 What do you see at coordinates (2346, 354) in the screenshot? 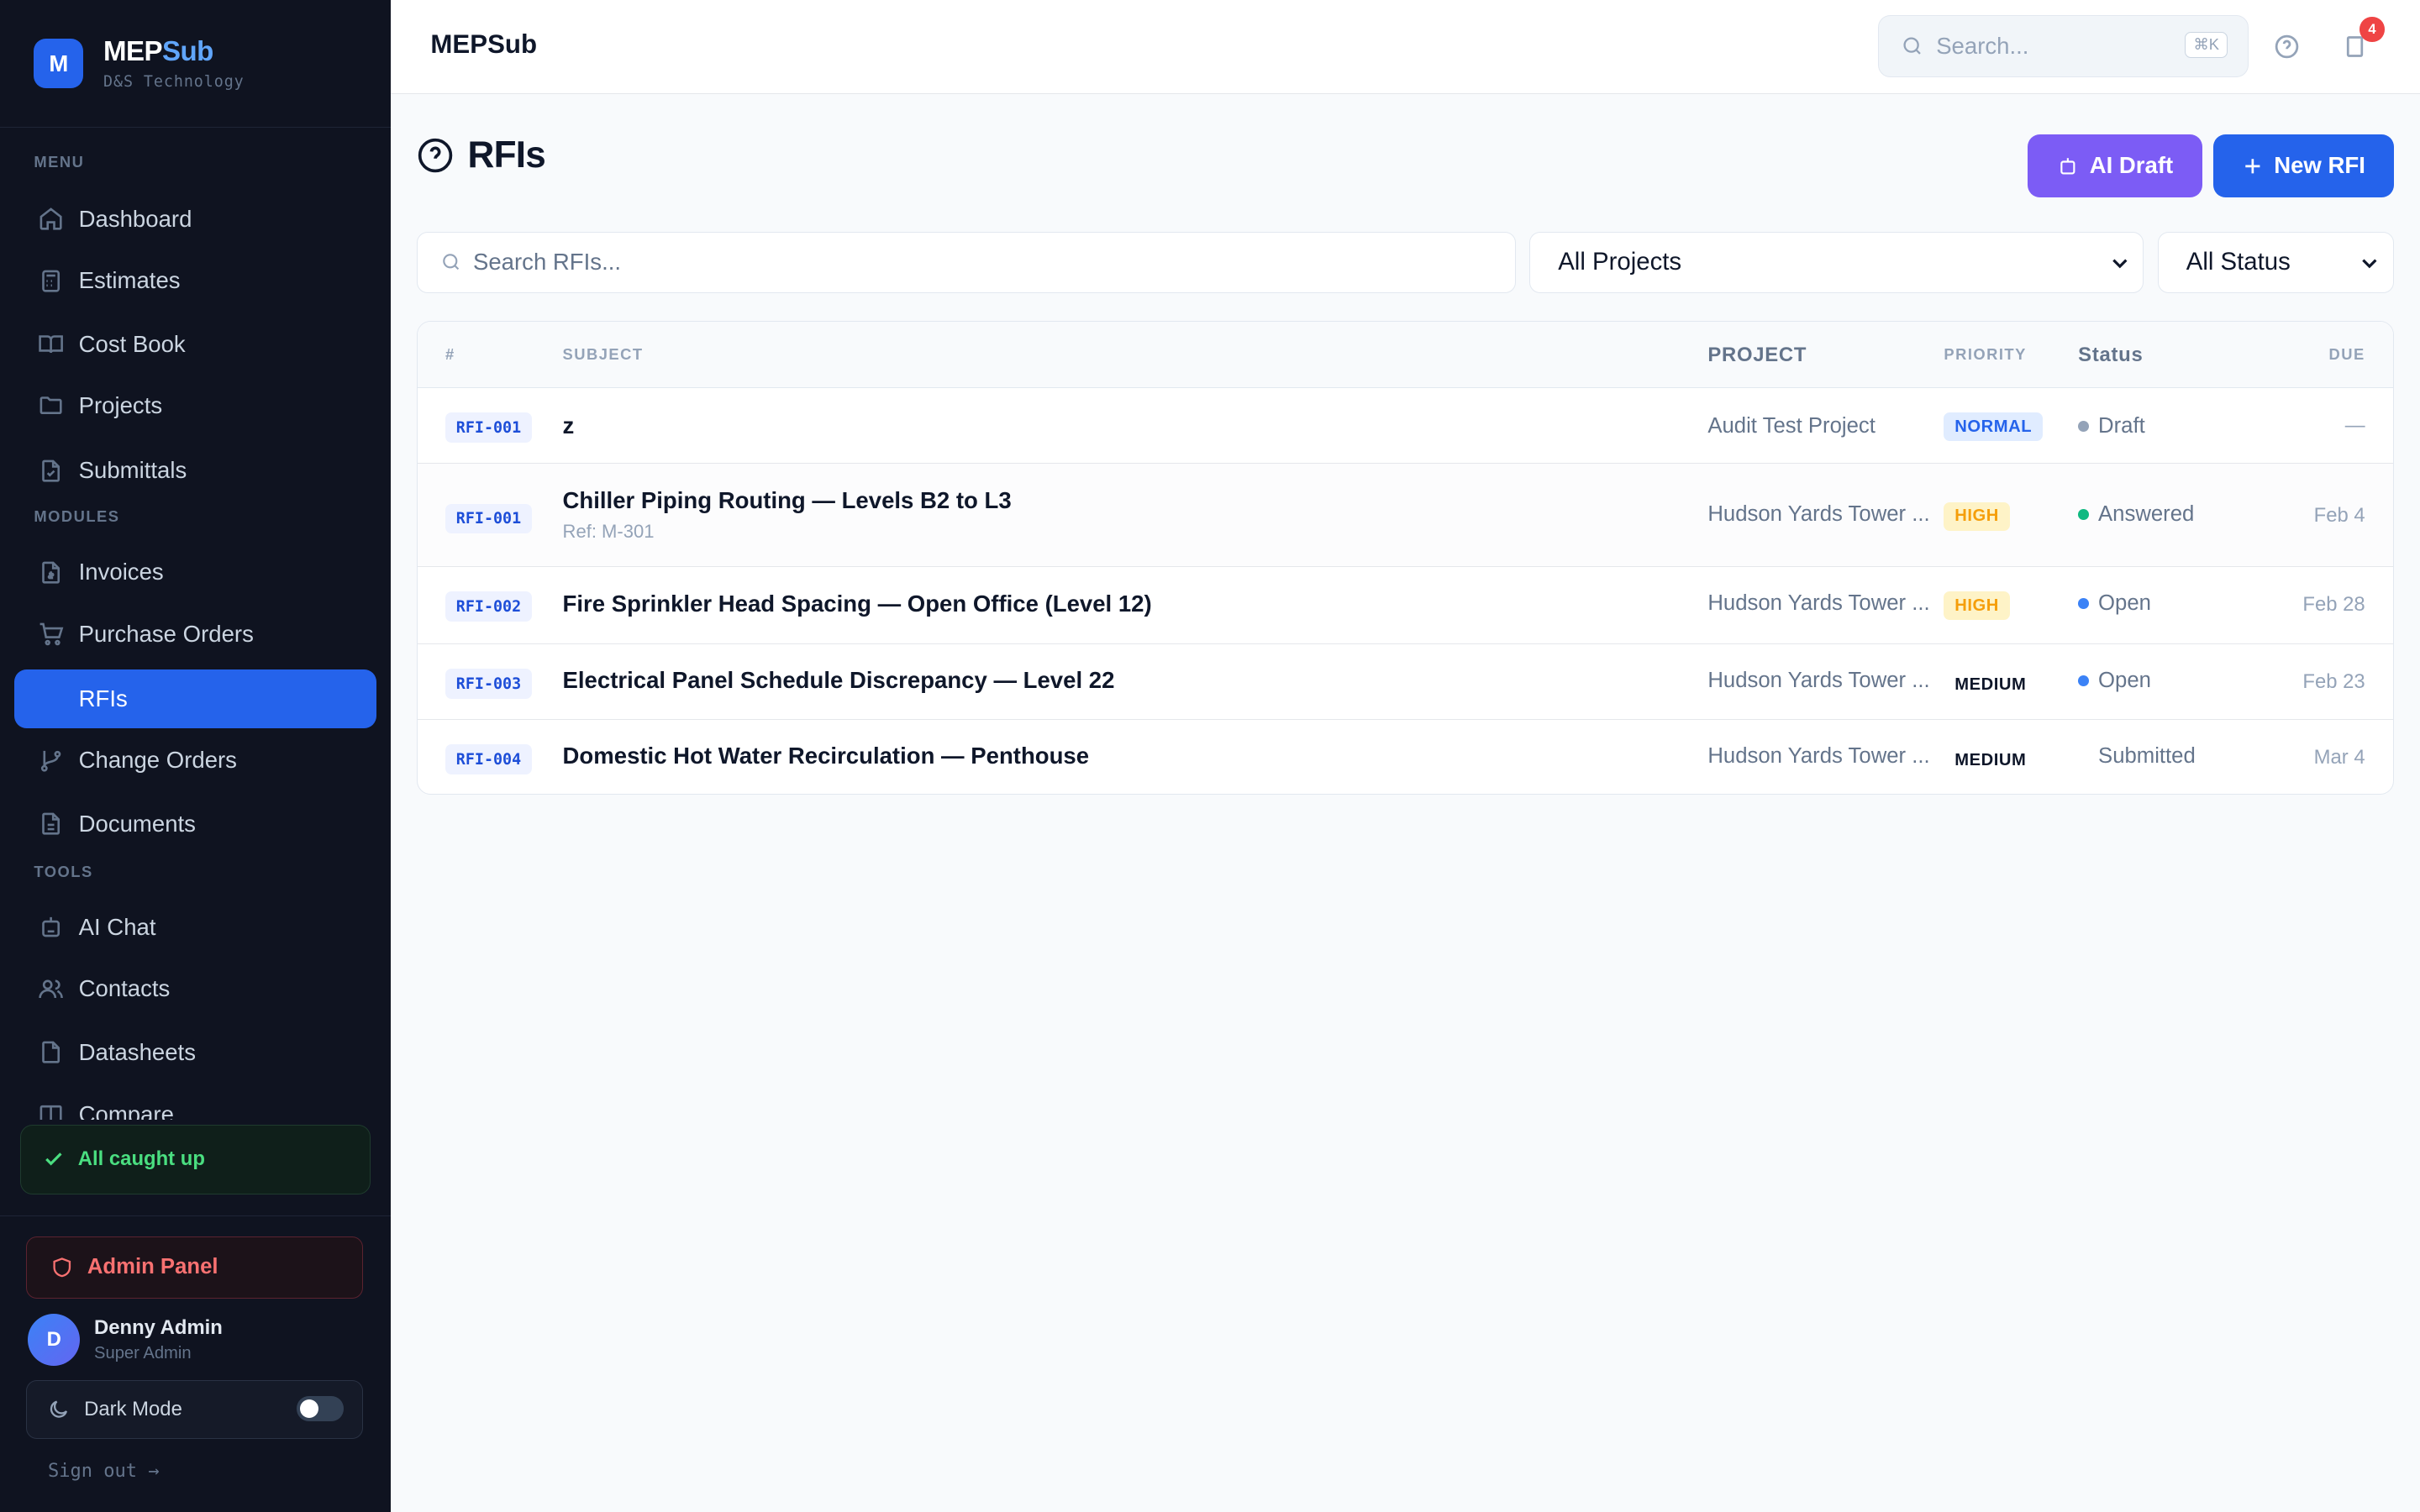
I see `col-due: DUE` at bounding box center [2346, 354].